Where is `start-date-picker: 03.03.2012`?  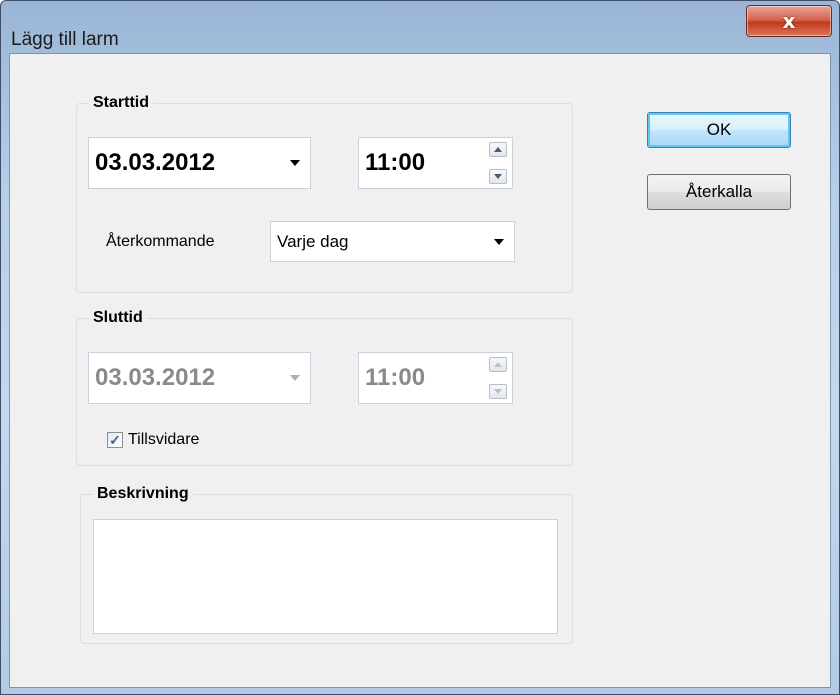
start-date-picker: 03.03.2012 is located at coordinates (199, 163).